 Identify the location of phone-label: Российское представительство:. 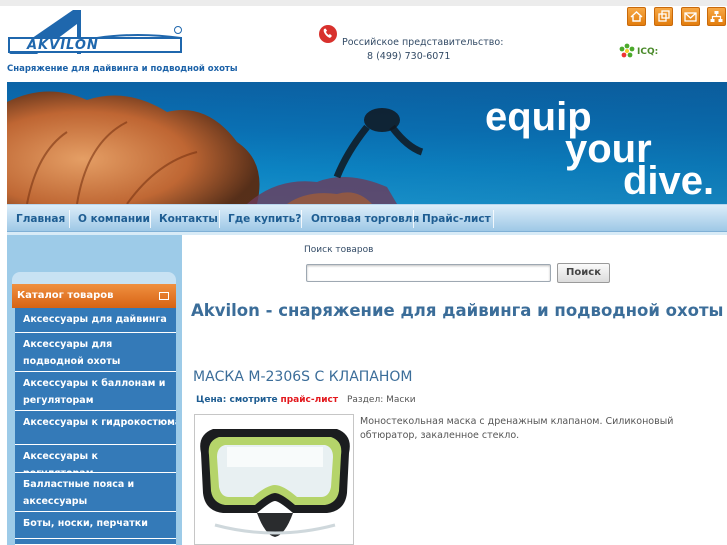
(423, 42).